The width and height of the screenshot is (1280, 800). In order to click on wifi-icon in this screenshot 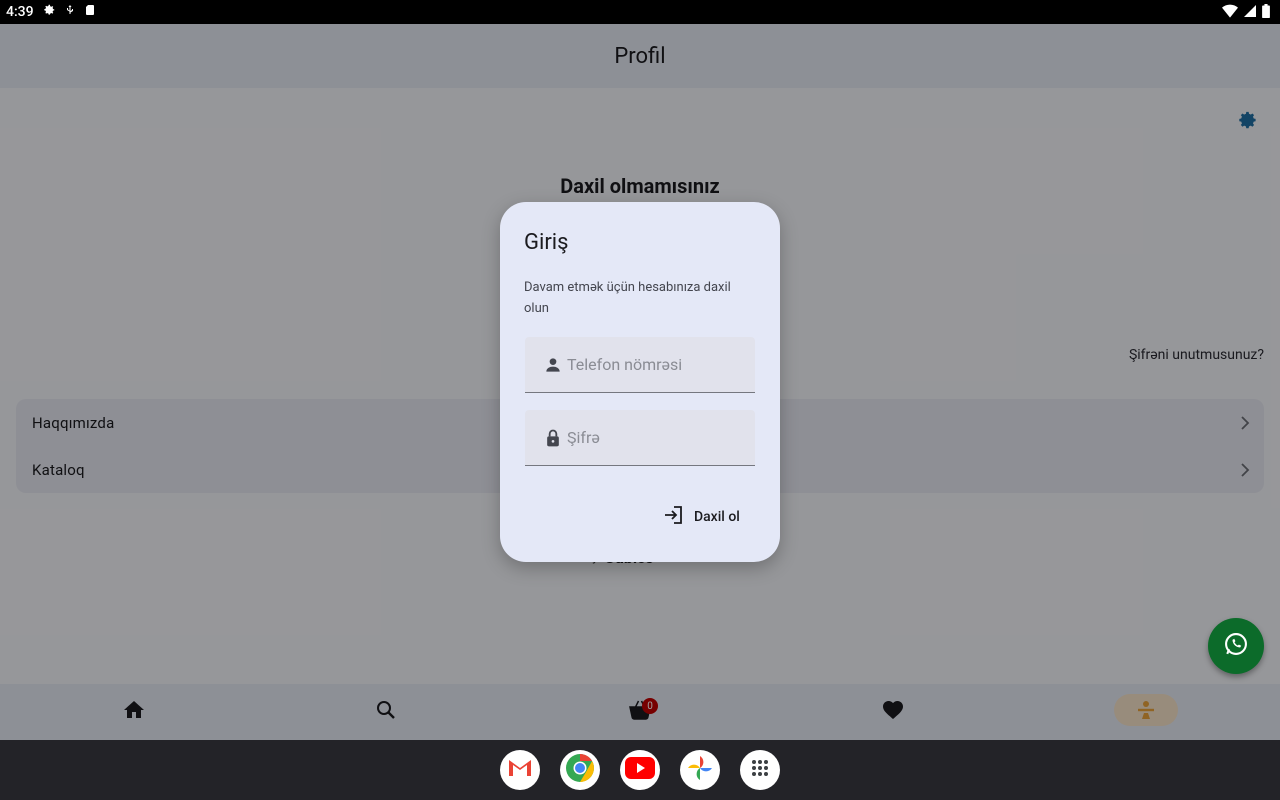, I will do `click(1230, 13)`.